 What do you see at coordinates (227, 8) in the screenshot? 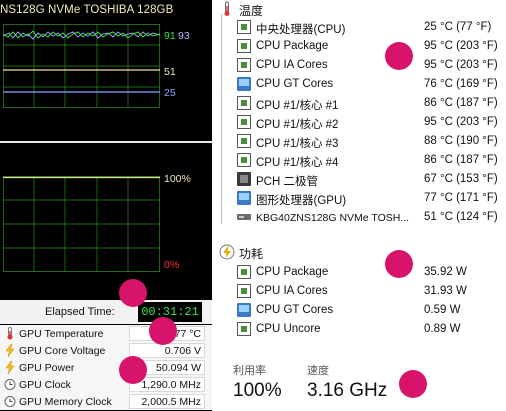
I see `thermometer-icon` at bounding box center [227, 8].